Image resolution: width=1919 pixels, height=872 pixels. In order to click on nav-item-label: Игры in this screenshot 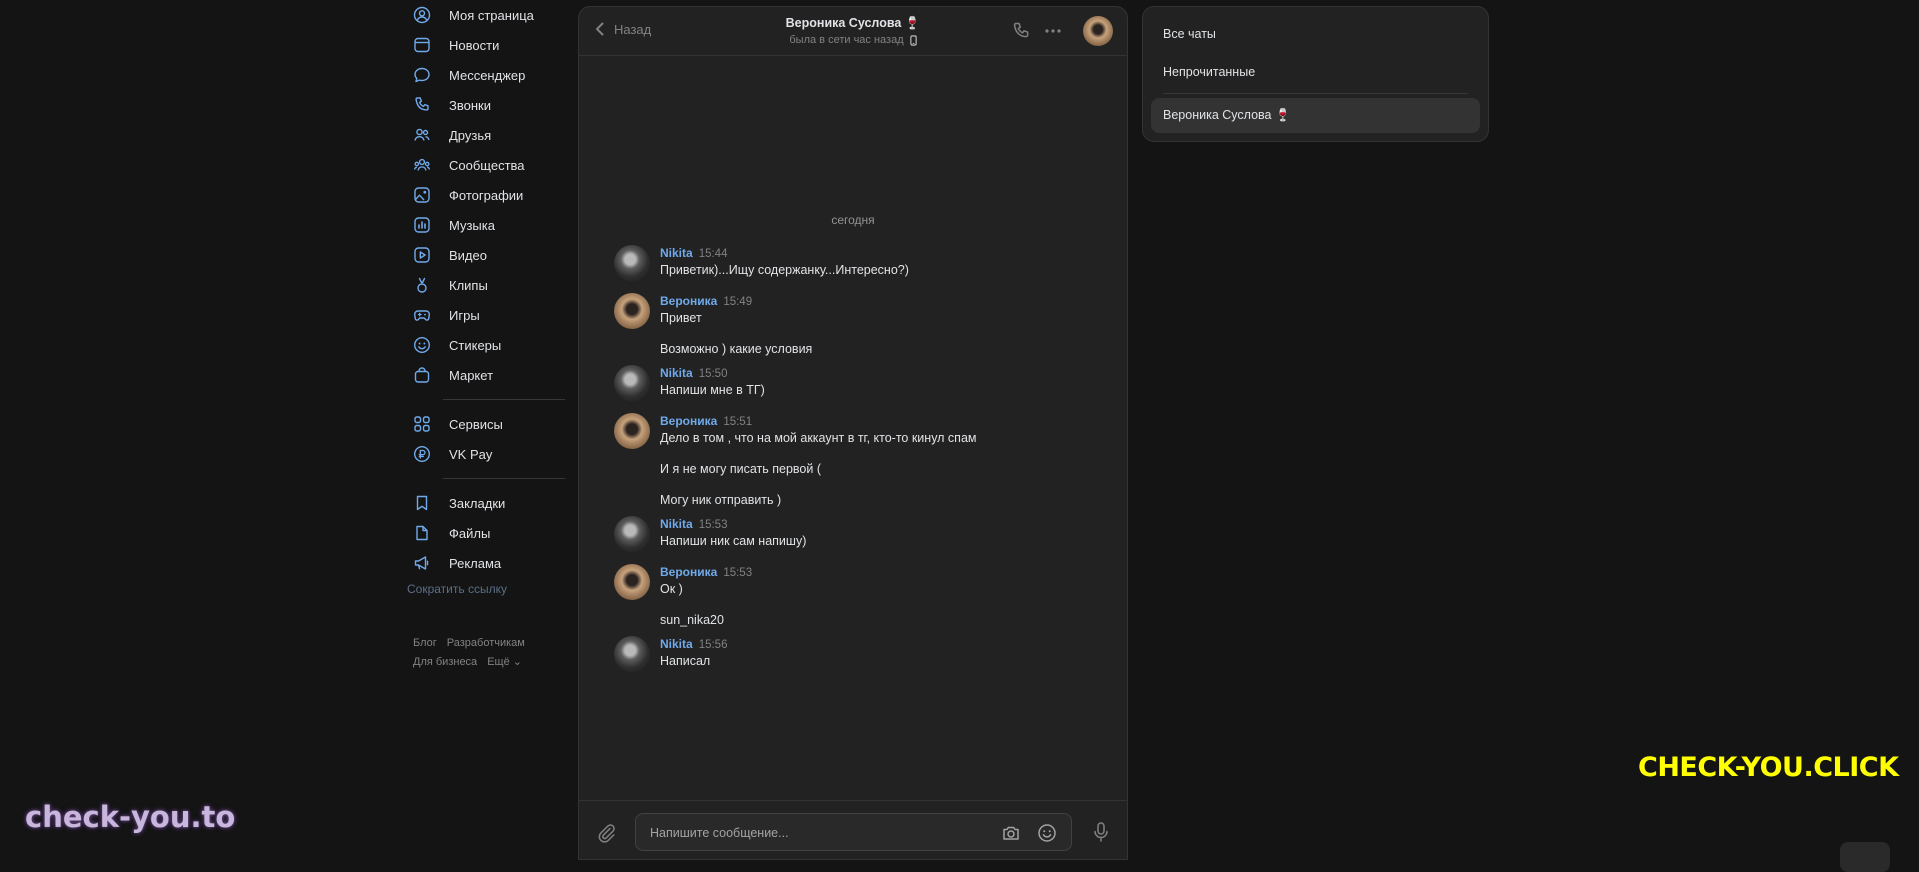, I will do `click(464, 315)`.